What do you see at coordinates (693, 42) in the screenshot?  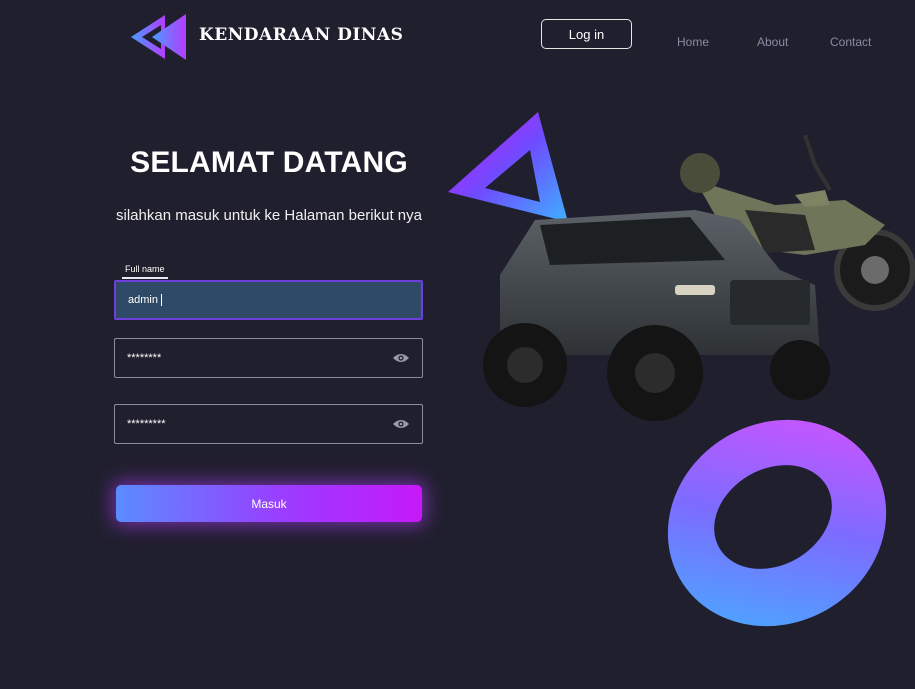 I see `nav-home: Home` at bounding box center [693, 42].